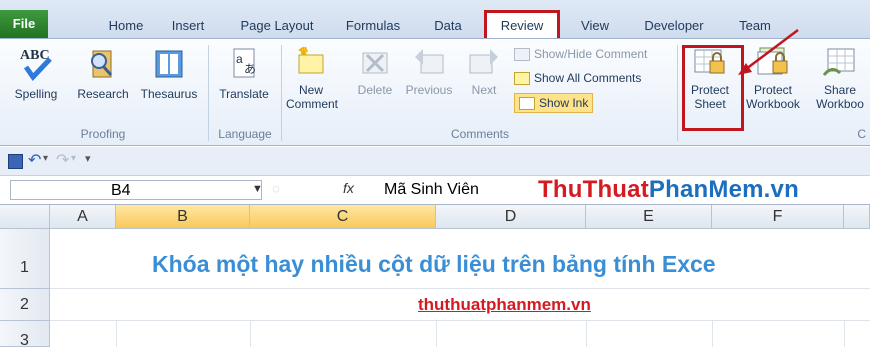 This screenshot has height=361, width=870. Describe the element at coordinates (25, 259) in the screenshot. I see `row-header-1: 1` at that location.